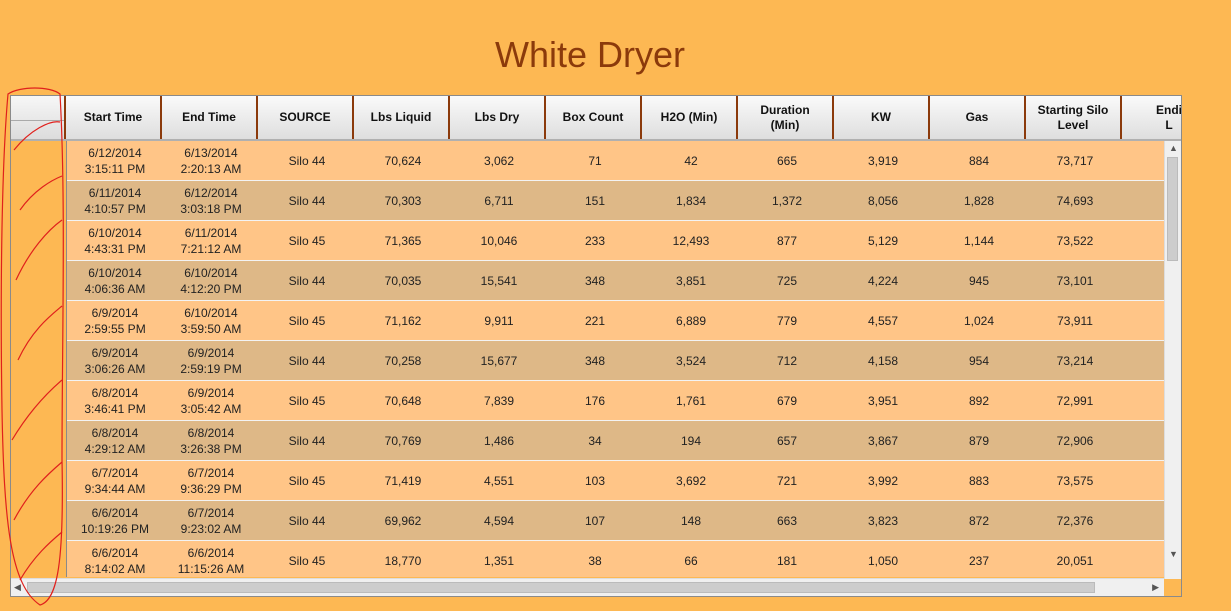 This screenshot has height=611, width=1231. What do you see at coordinates (1075, 559) in the screenshot?
I see `table-cell: 20,051` at bounding box center [1075, 559].